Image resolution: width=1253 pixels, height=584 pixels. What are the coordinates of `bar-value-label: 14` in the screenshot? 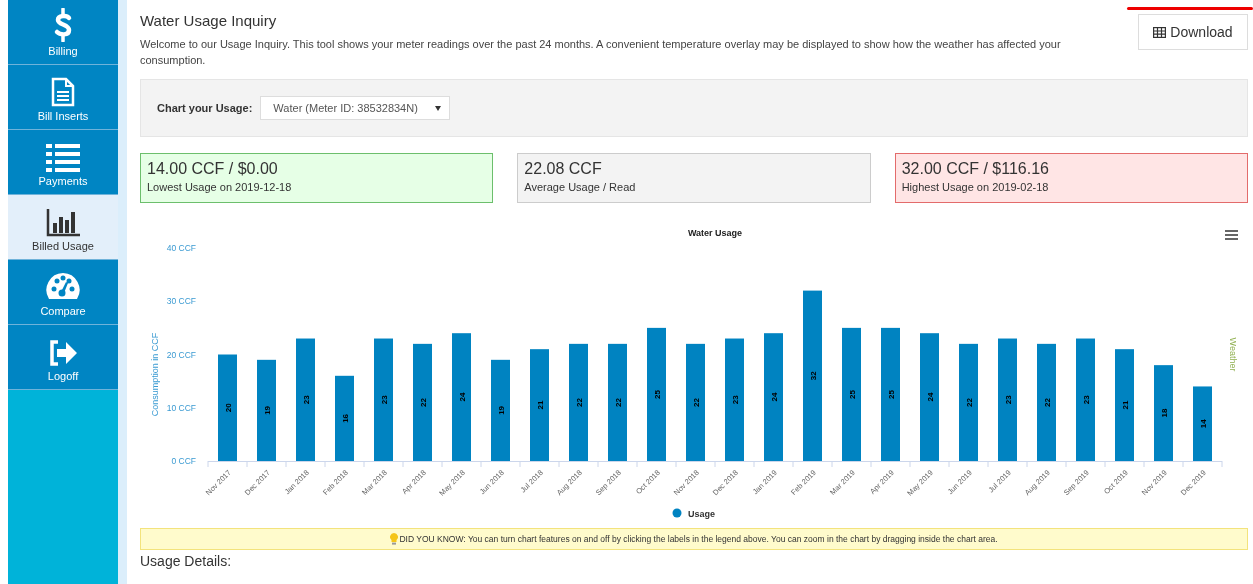 It's located at (1203, 424).